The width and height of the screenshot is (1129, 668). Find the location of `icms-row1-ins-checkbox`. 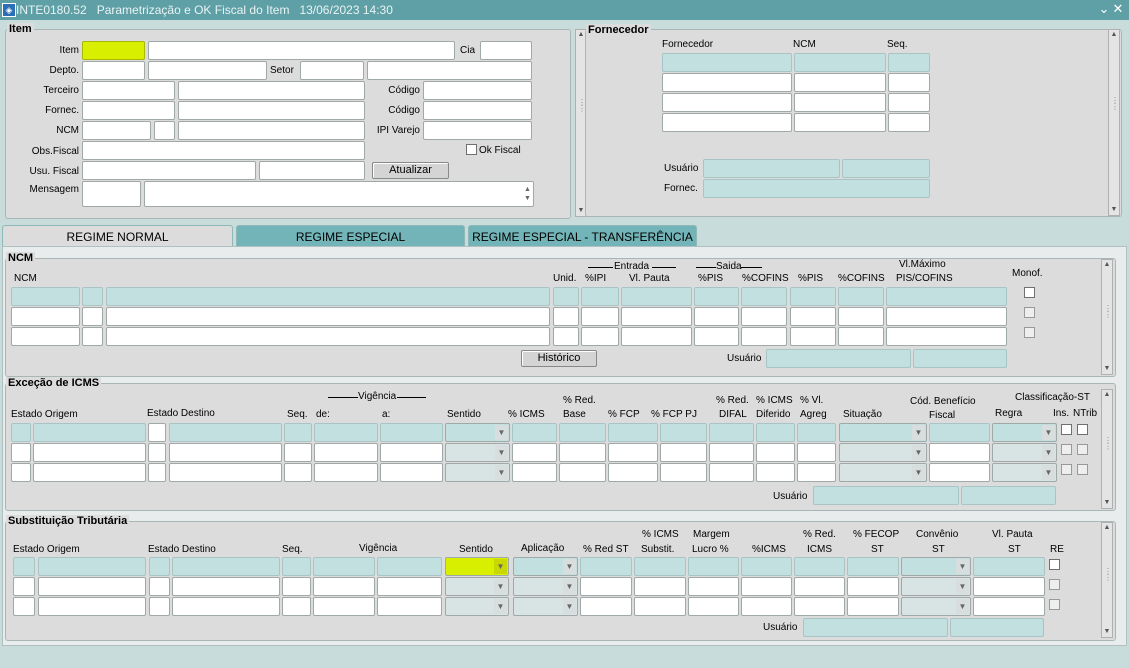

icms-row1-ins-checkbox is located at coordinates (1066, 429).